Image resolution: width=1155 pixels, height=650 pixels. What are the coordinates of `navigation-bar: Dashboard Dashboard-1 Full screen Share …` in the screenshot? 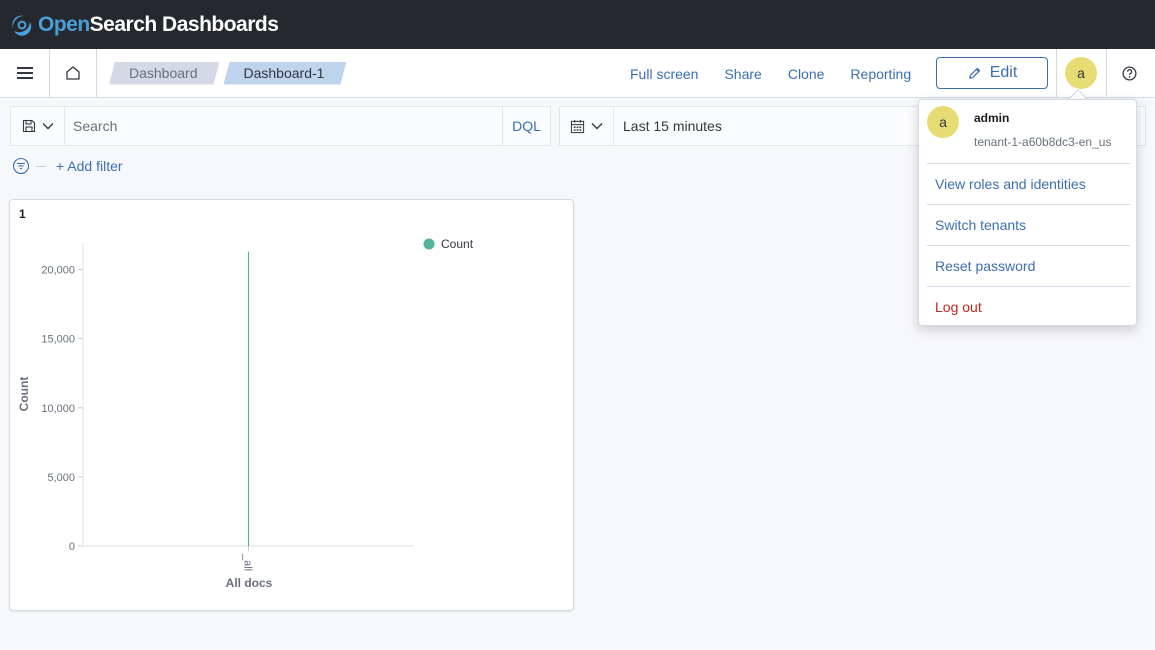 It's located at (577, 73).